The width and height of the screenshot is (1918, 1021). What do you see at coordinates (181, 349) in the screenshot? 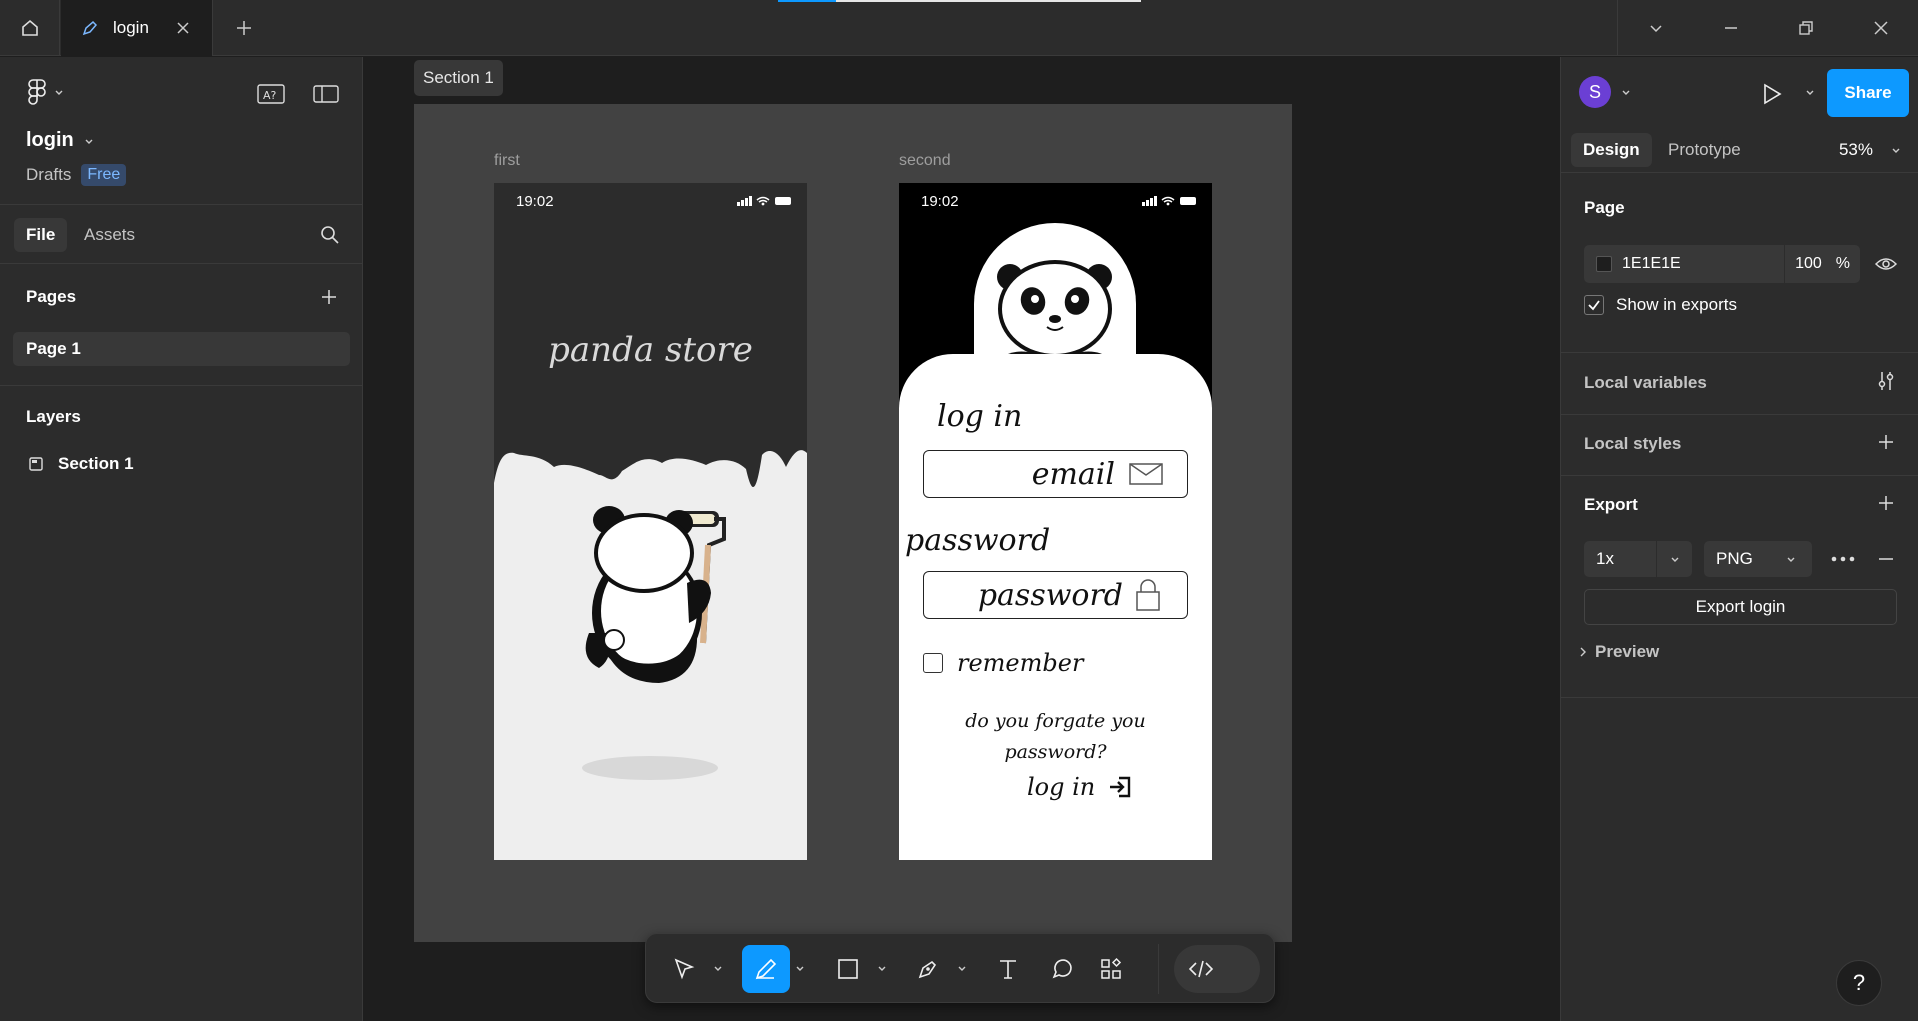
I see `page-item: Page 1` at bounding box center [181, 349].